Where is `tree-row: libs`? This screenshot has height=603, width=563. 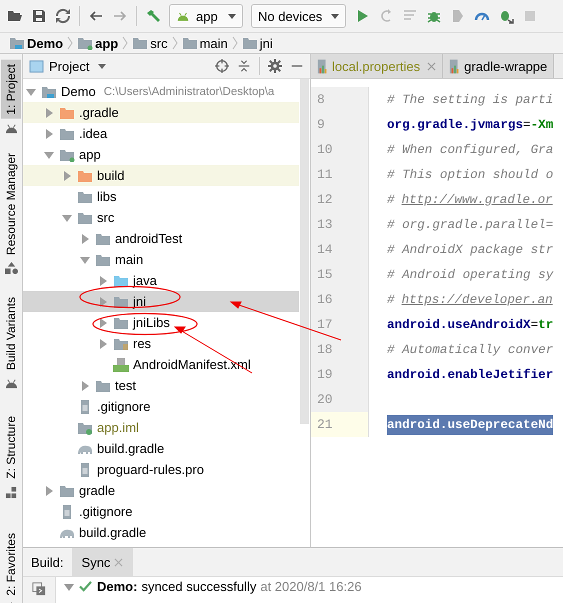 tree-row: libs is located at coordinates (161, 196).